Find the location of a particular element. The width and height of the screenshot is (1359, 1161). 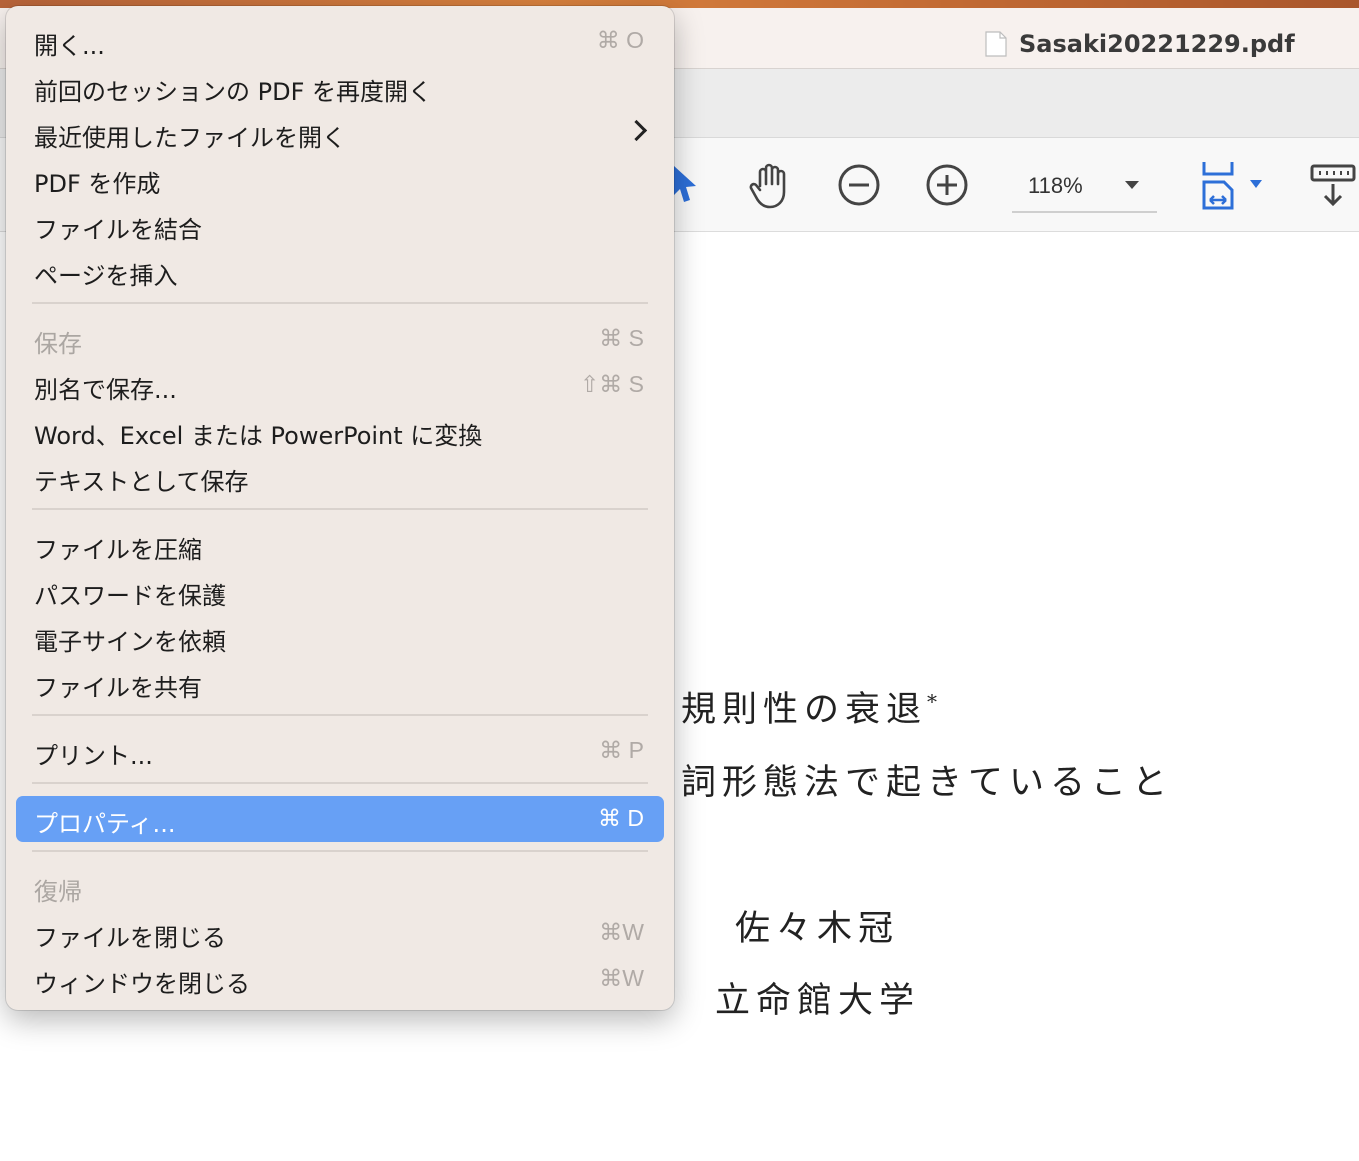

menu-item-open: 開く... ⌘ O is located at coordinates (340, 41).